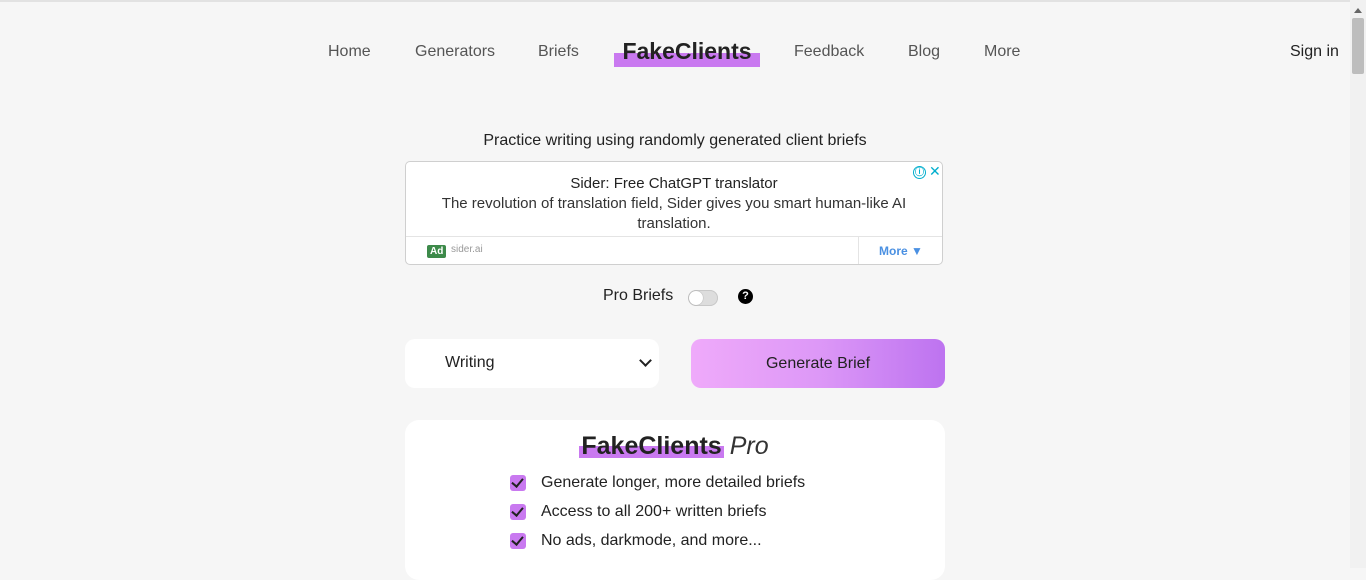 This screenshot has width=1366, height=580. Describe the element at coordinates (645, 360) in the screenshot. I see `chevron-down-icon` at that location.